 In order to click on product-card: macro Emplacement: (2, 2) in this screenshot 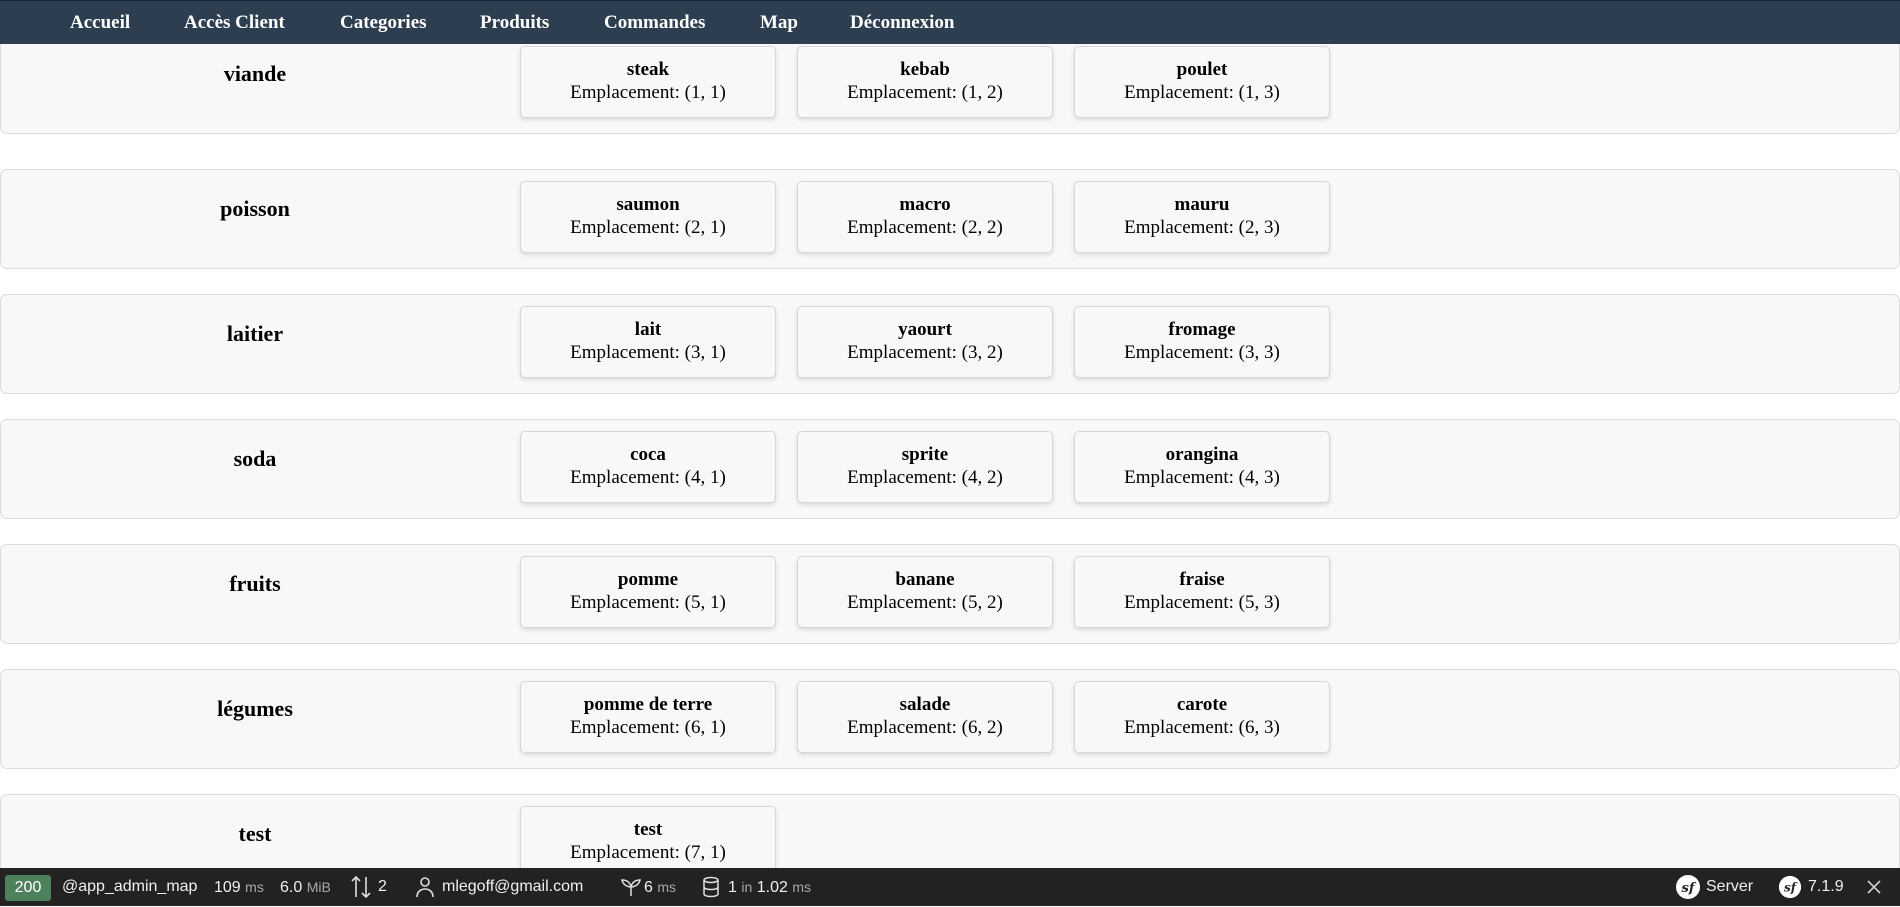, I will do `click(925, 217)`.